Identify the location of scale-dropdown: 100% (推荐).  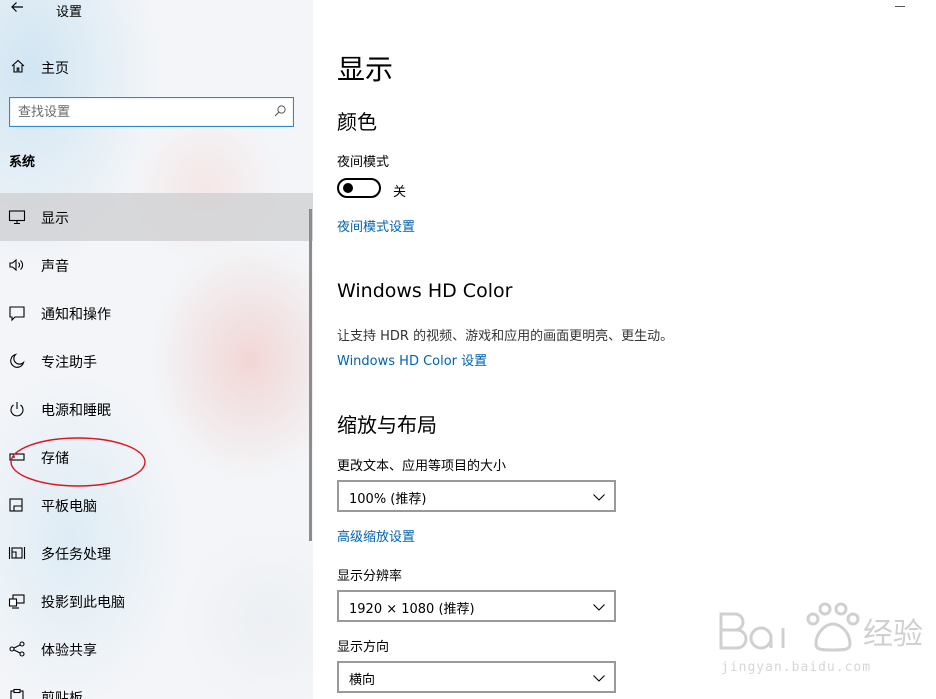
(476, 496).